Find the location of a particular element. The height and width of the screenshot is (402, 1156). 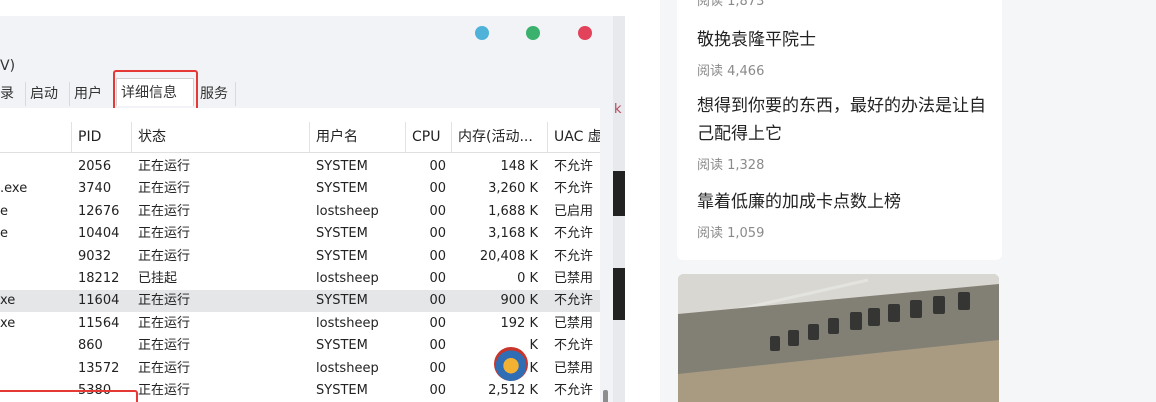

table-row: 18212 已挂起 lostsheep 00 0 K 已禁用 is located at coordinates (300, 279).